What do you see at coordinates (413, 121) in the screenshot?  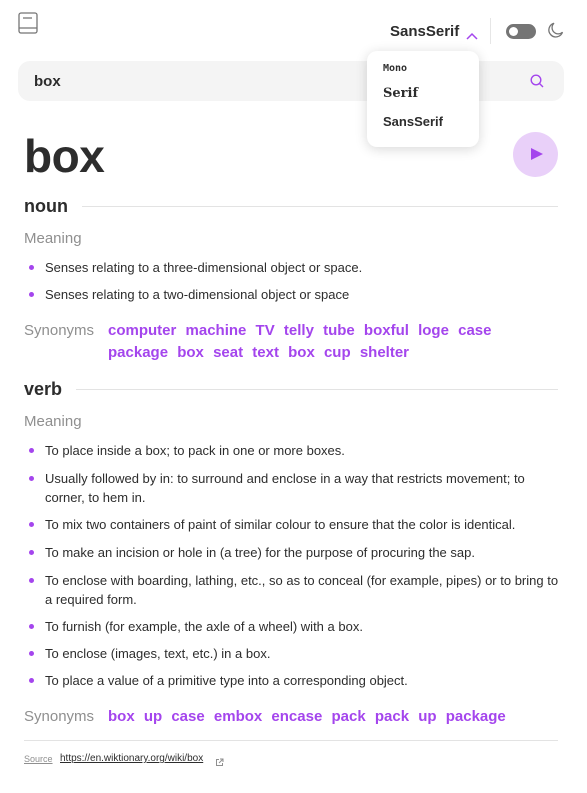 I see `font-option-sansserif: SansSerif` at bounding box center [413, 121].